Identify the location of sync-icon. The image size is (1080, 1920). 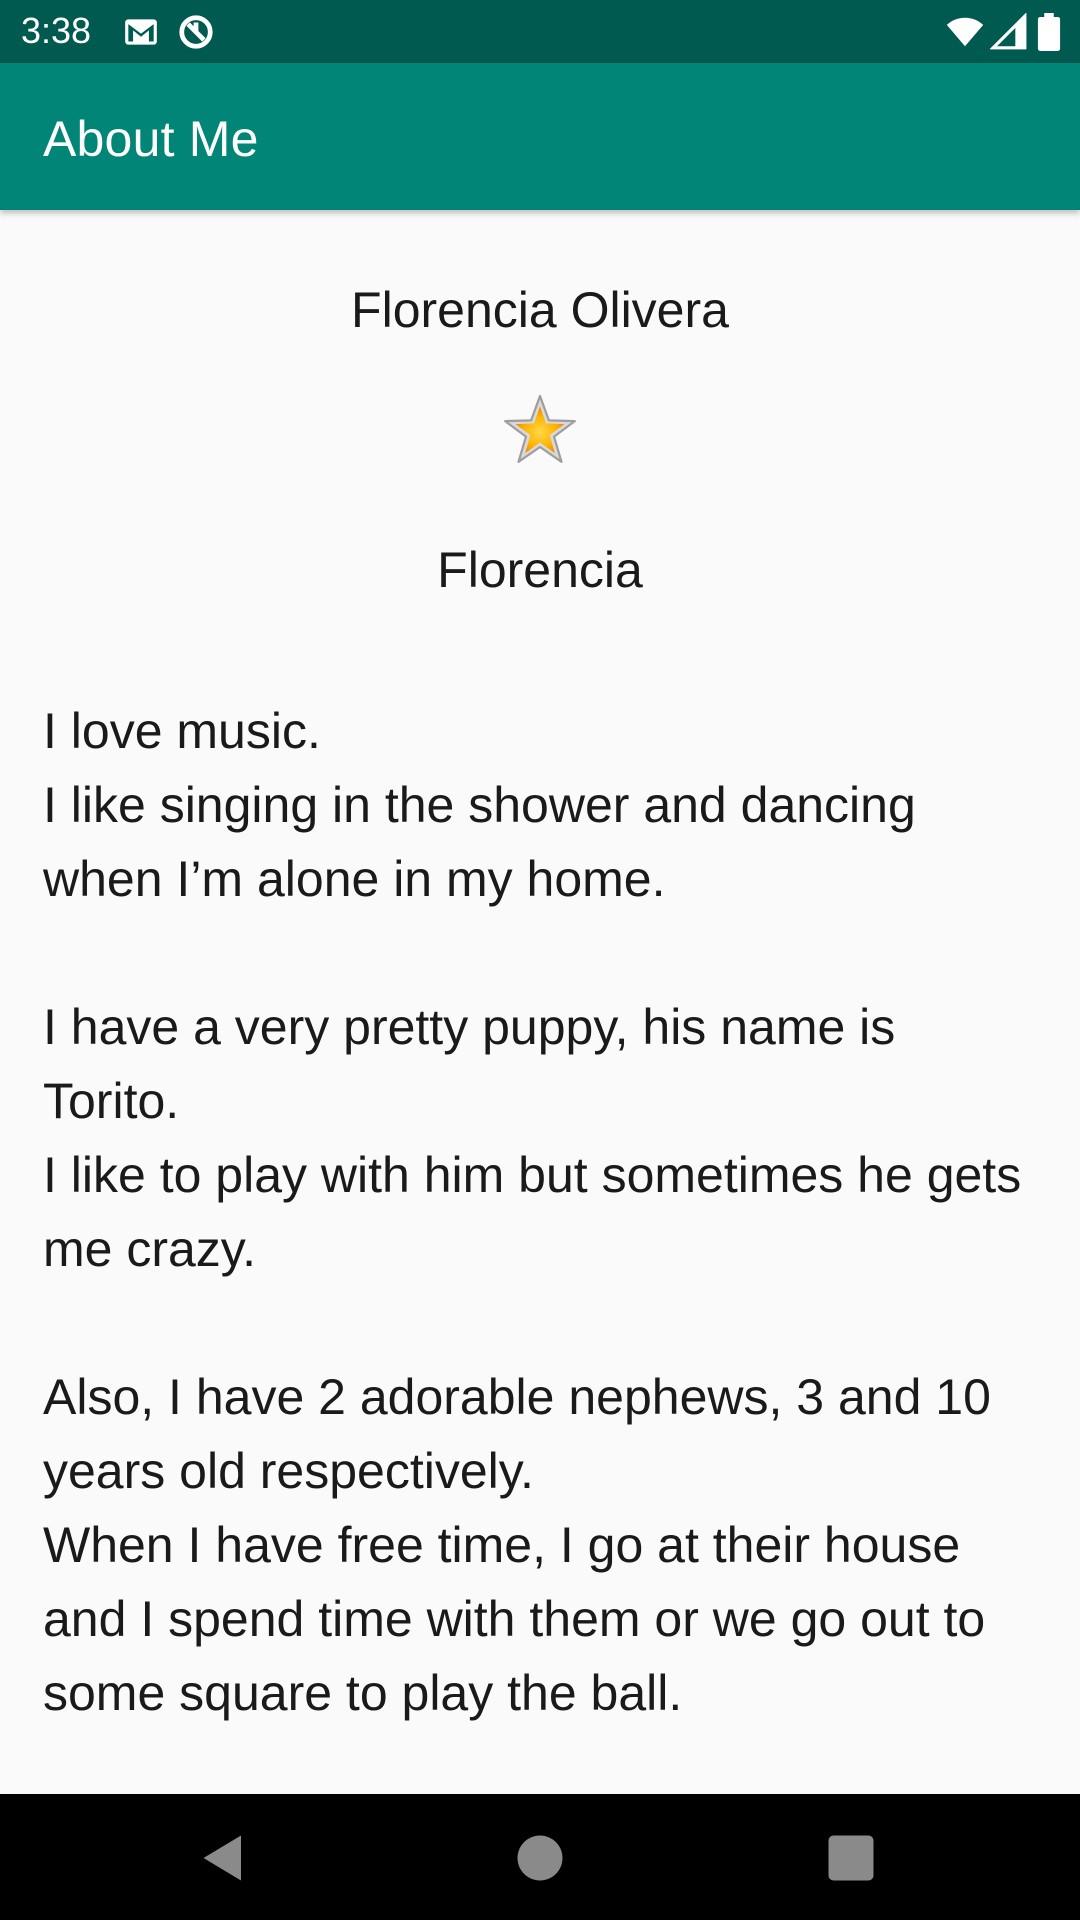
(196, 32).